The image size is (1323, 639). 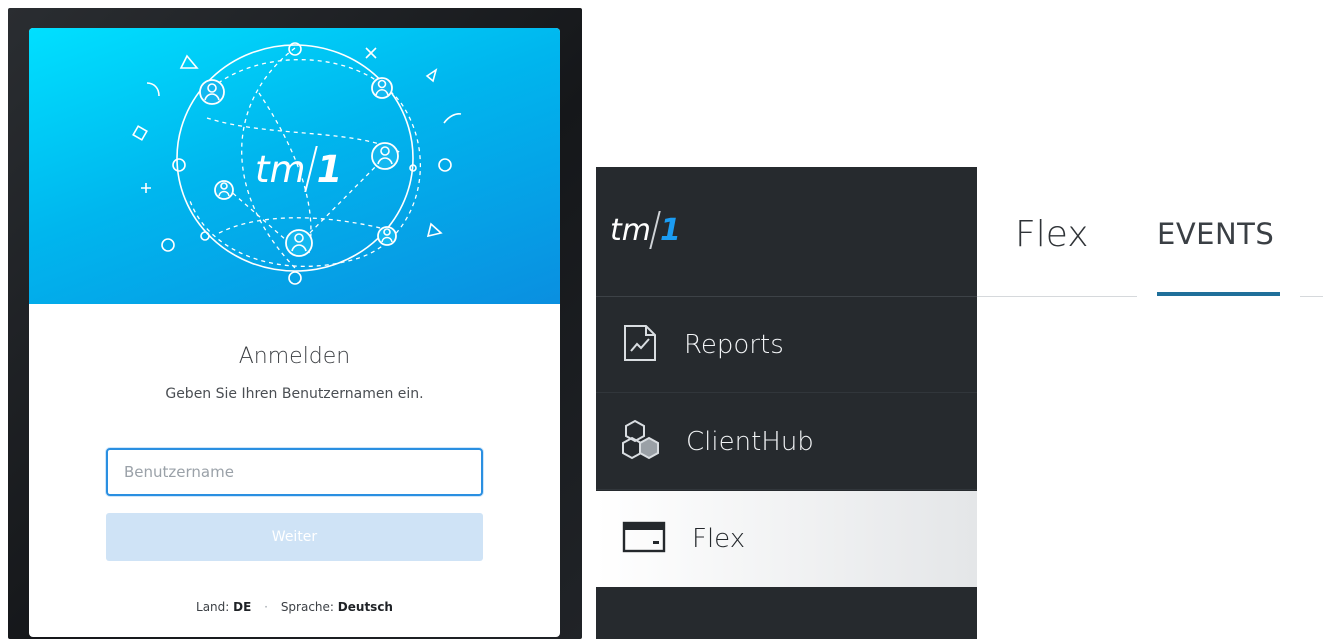 What do you see at coordinates (242, 607) in the screenshot?
I see `country-value: DE` at bounding box center [242, 607].